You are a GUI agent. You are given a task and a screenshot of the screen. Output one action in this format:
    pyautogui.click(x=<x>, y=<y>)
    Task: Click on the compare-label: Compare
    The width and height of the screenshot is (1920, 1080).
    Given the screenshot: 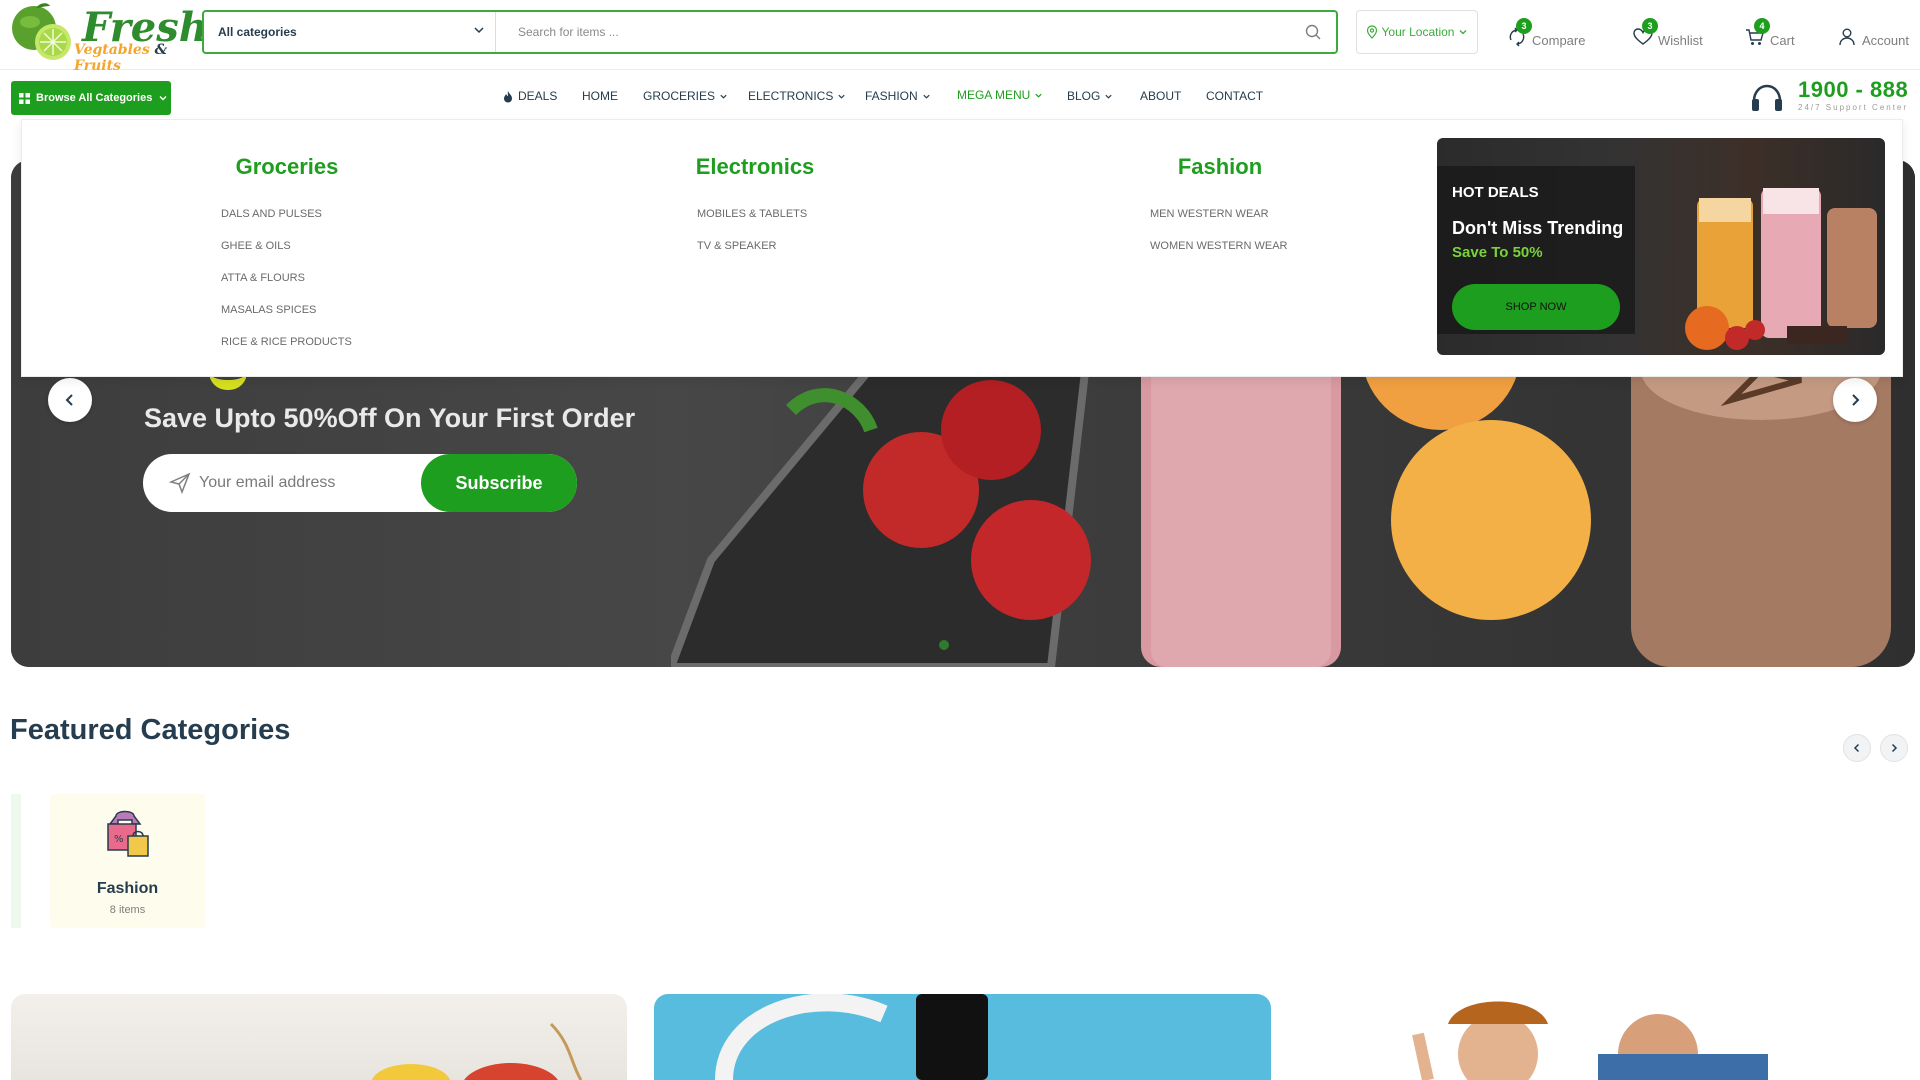 What is the action you would take?
    pyautogui.click(x=1559, y=40)
    